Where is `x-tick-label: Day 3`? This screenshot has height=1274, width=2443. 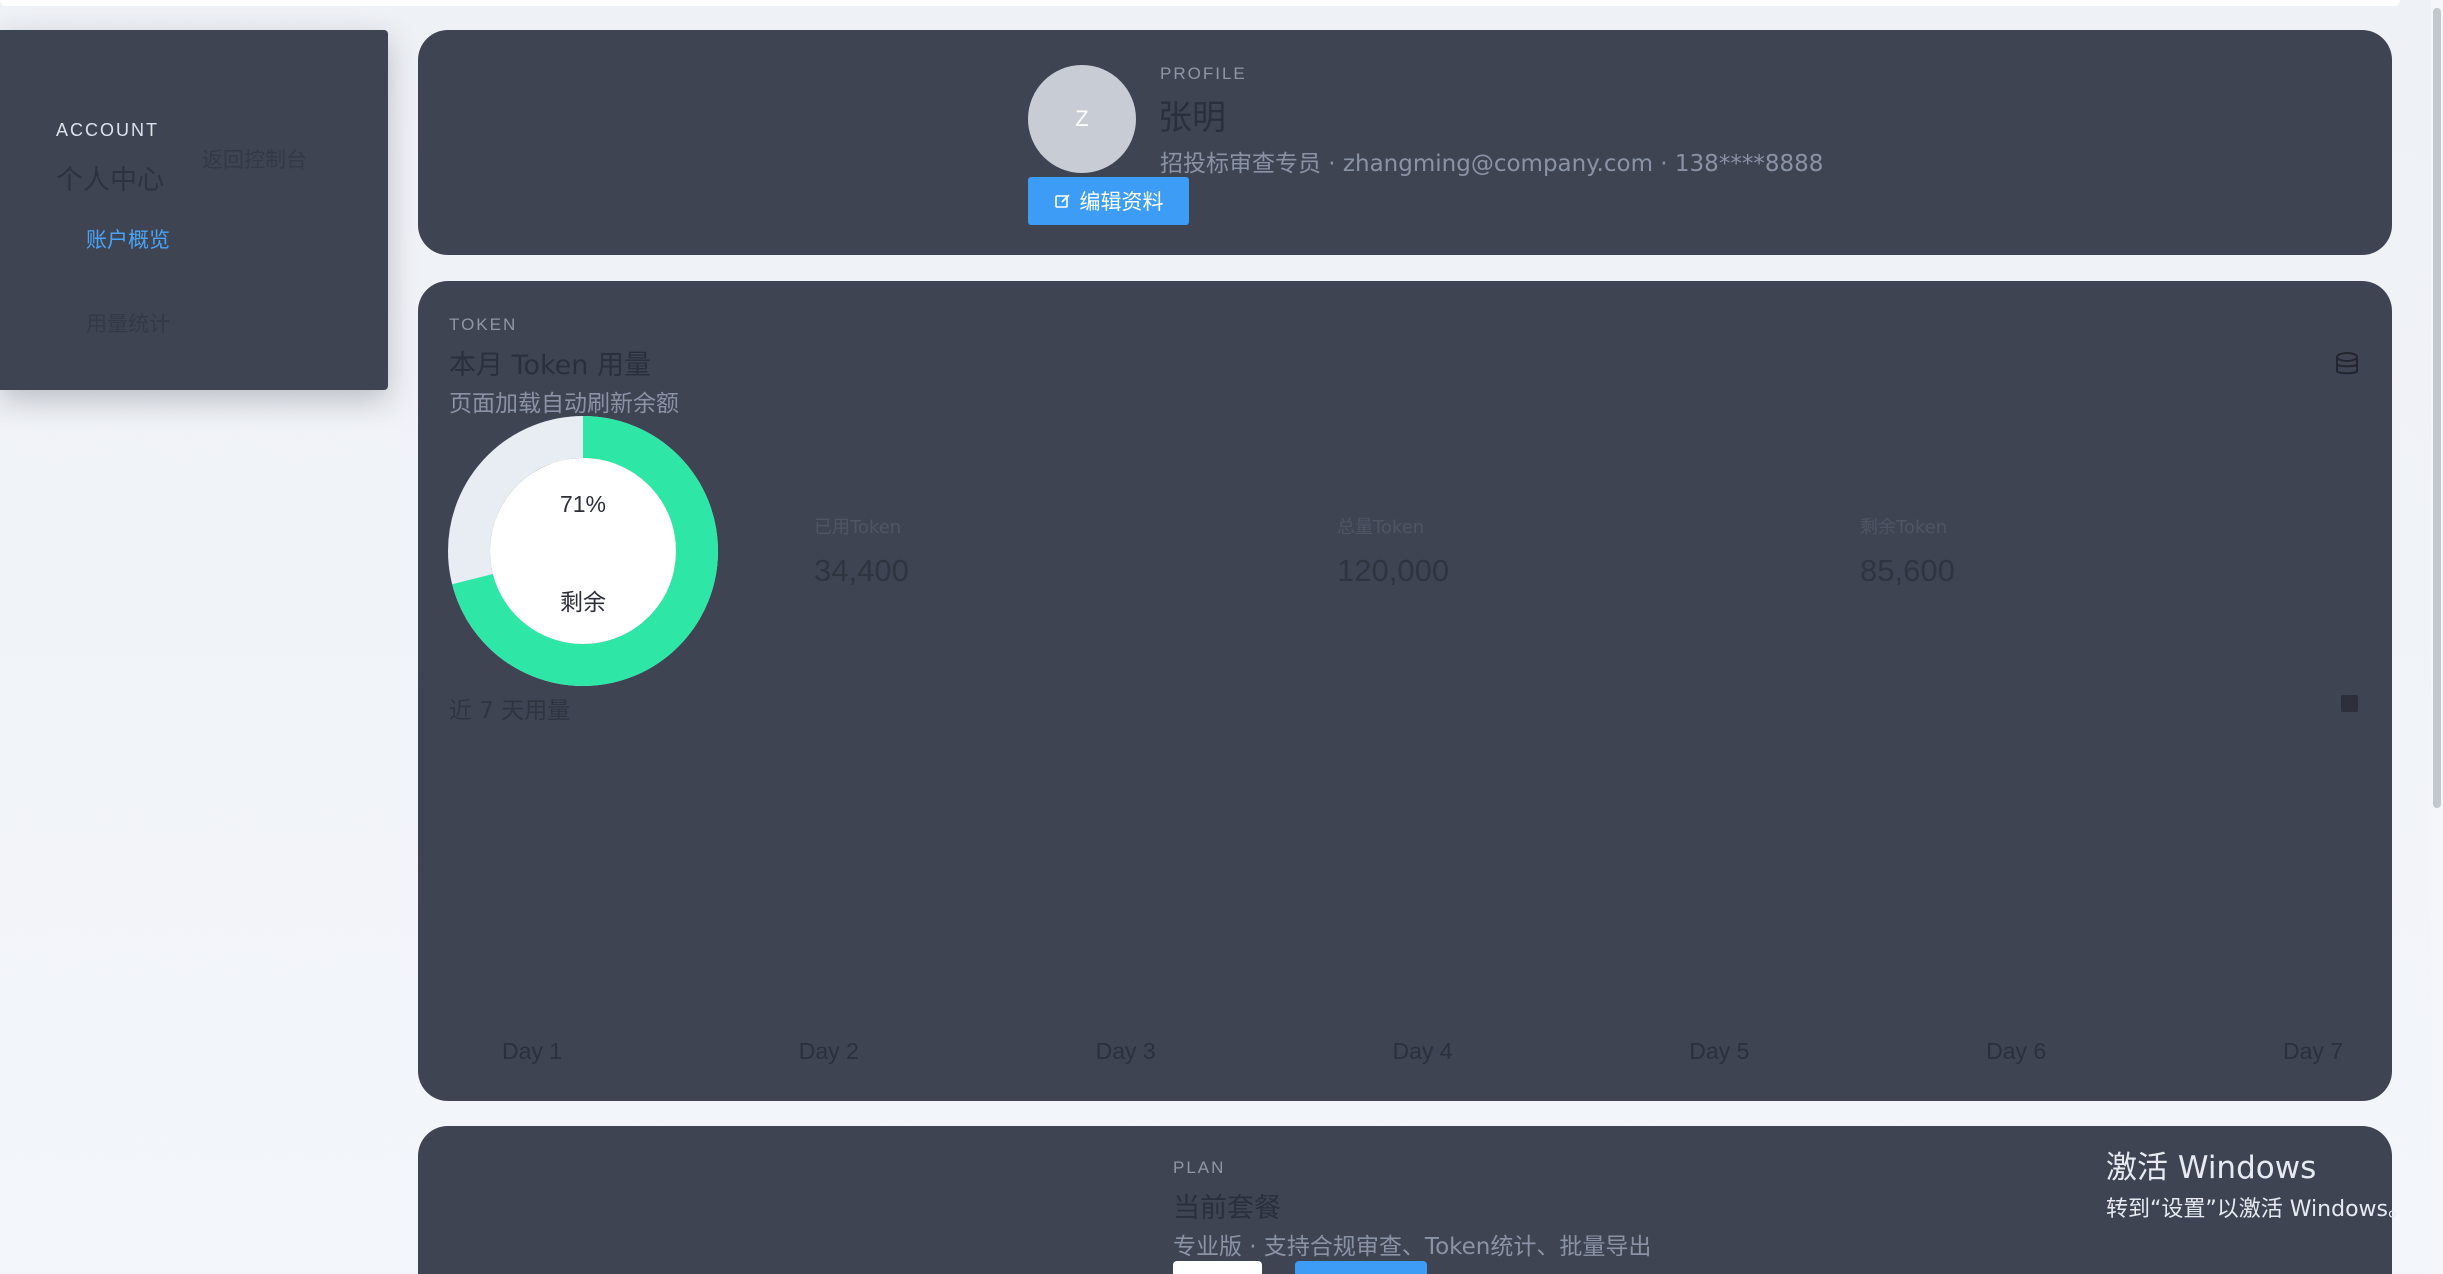 x-tick-label: Day 3 is located at coordinates (1125, 1051).